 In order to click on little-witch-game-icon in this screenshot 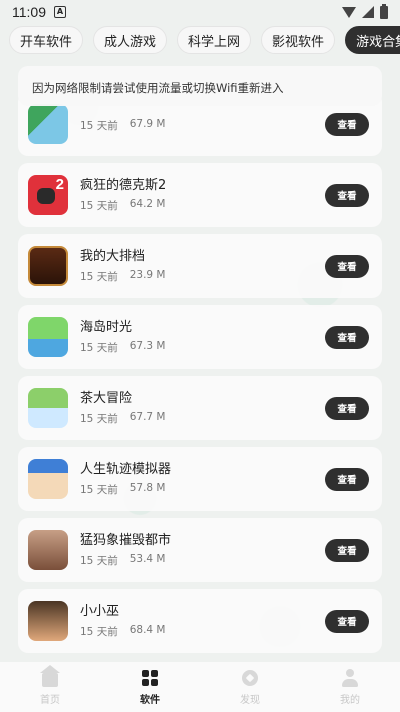, I will do `click(48, 621)`.